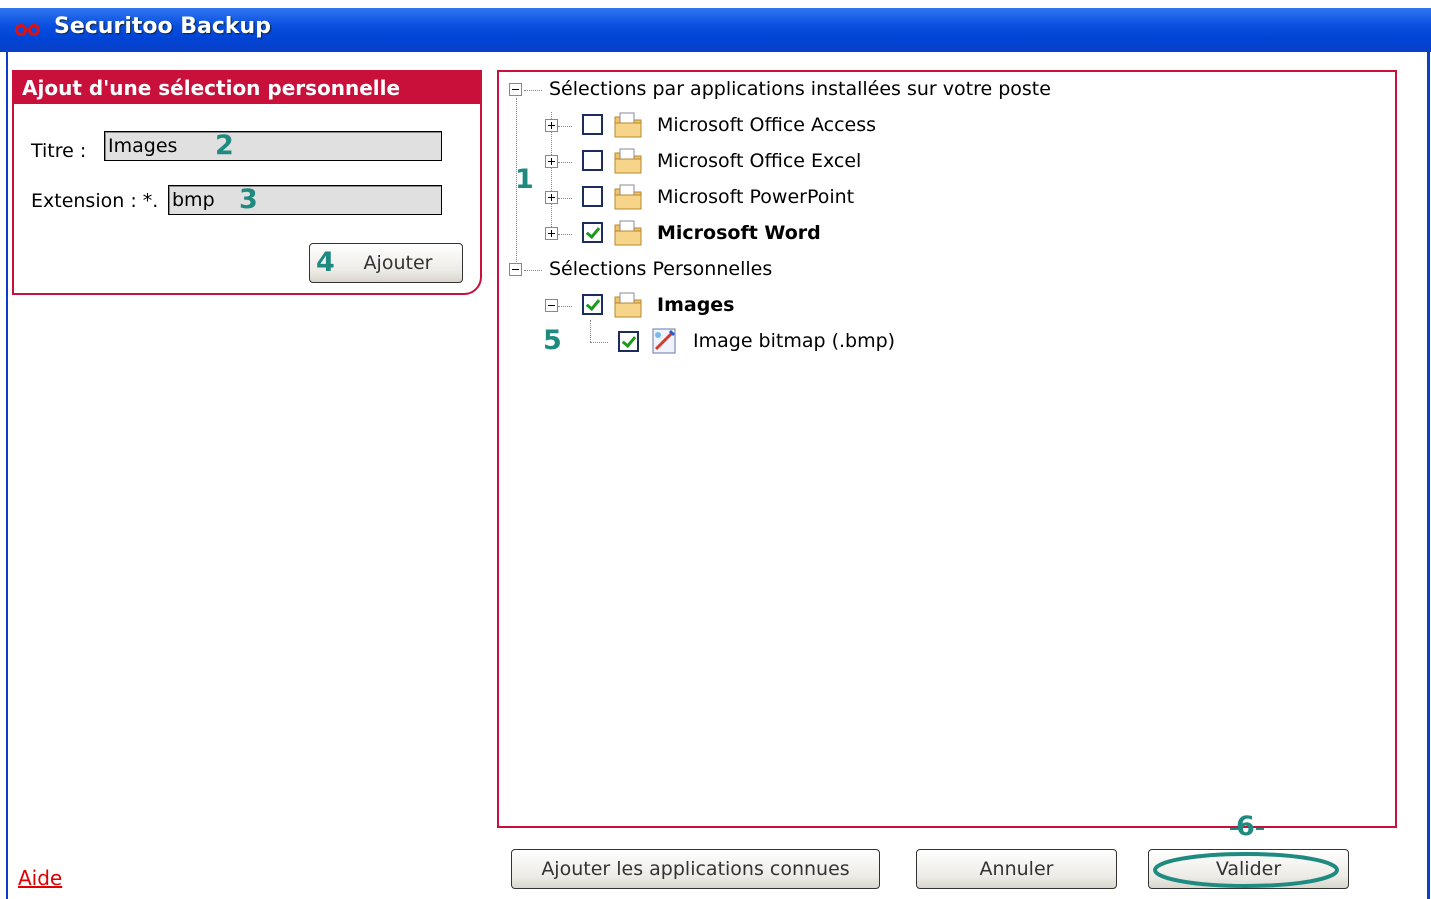 Image resolution: width=1431 pixels, height=899 pixels. What do you see at coordinates (695, 305) in the screenshot?
I see `tree-item-images: Images` at bounding box center [695, 305].